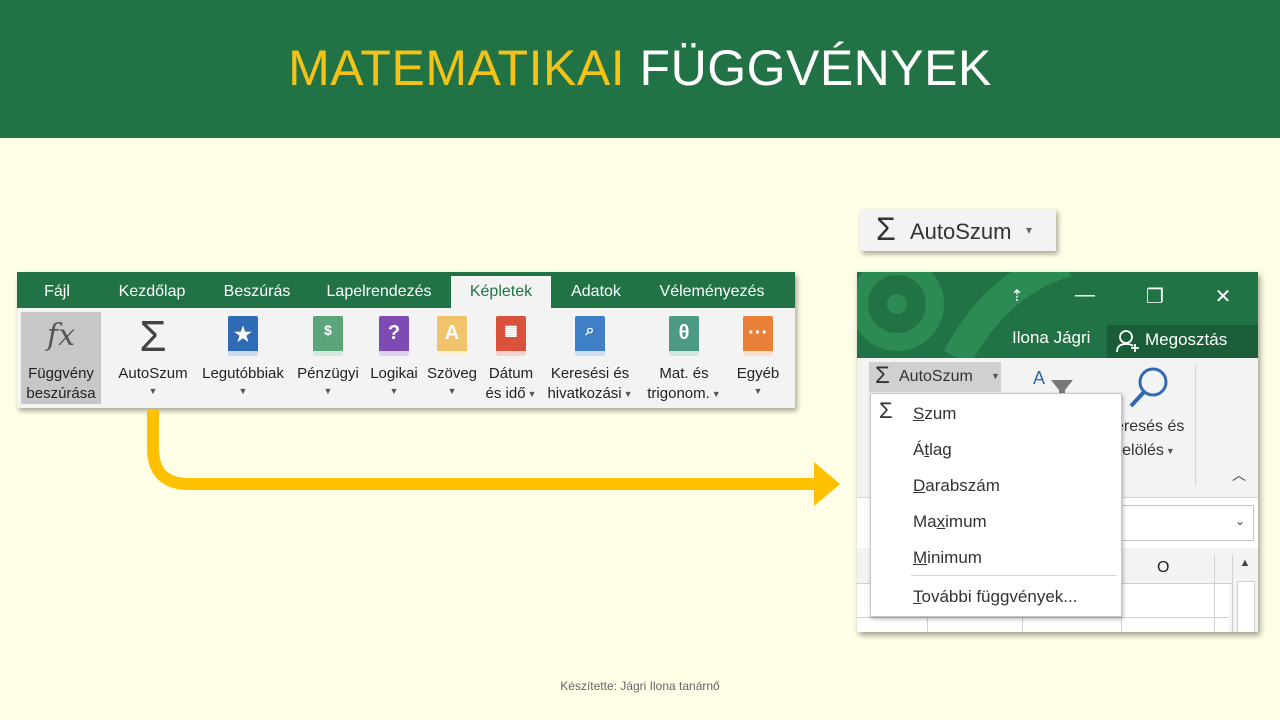 The height and width of the screenshot is (720, 1280). Describe the element at coordinates (1195, 425) in the screenshot. I see `group-divider` at that location.